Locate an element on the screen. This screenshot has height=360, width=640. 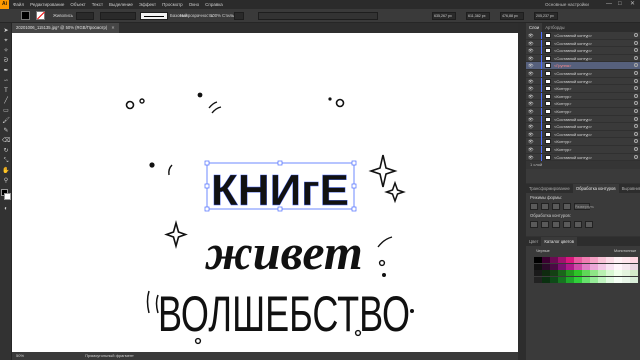
scale-tool-icon: ⤡ is located at coordinates (6, 161).